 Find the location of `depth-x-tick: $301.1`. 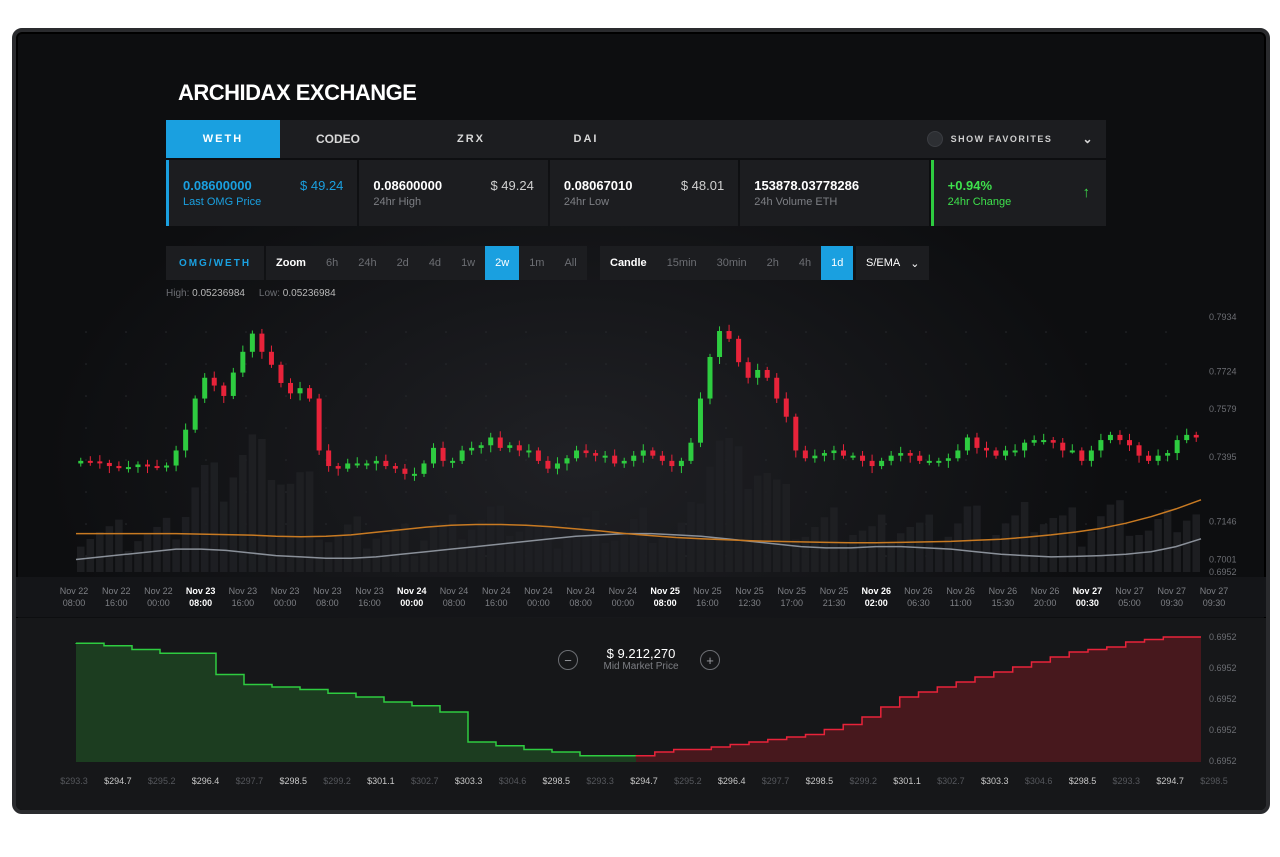

depth-x-tick: $301.1 is located at coordinates (381, 781).